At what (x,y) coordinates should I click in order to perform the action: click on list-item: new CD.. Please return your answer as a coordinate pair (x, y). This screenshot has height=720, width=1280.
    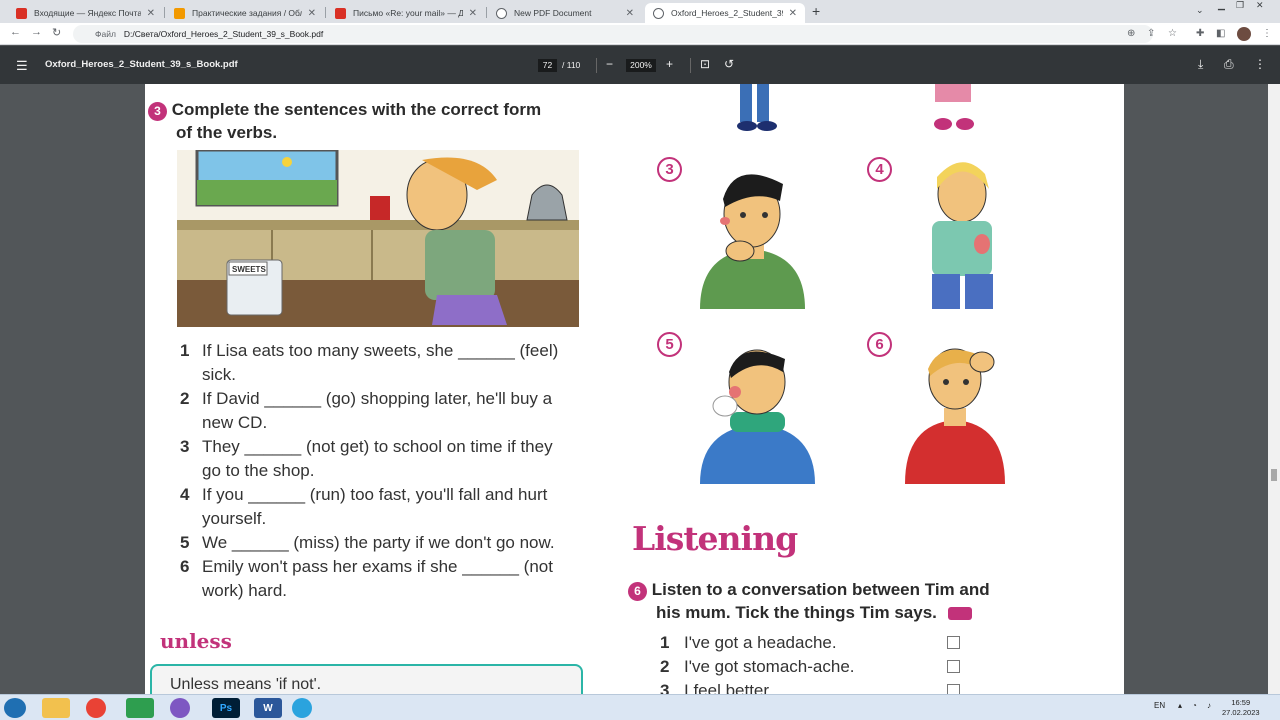
    Looking at the image, I should click on (235, 422).